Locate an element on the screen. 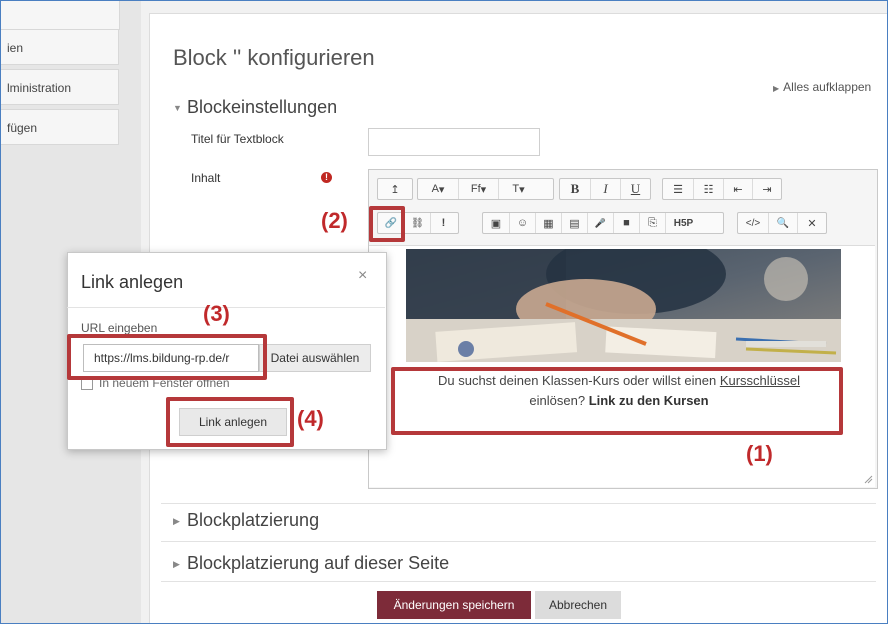 This screenshot has width=888, height=624. indent-button: ⇥ is located at coordinates (766, 189).